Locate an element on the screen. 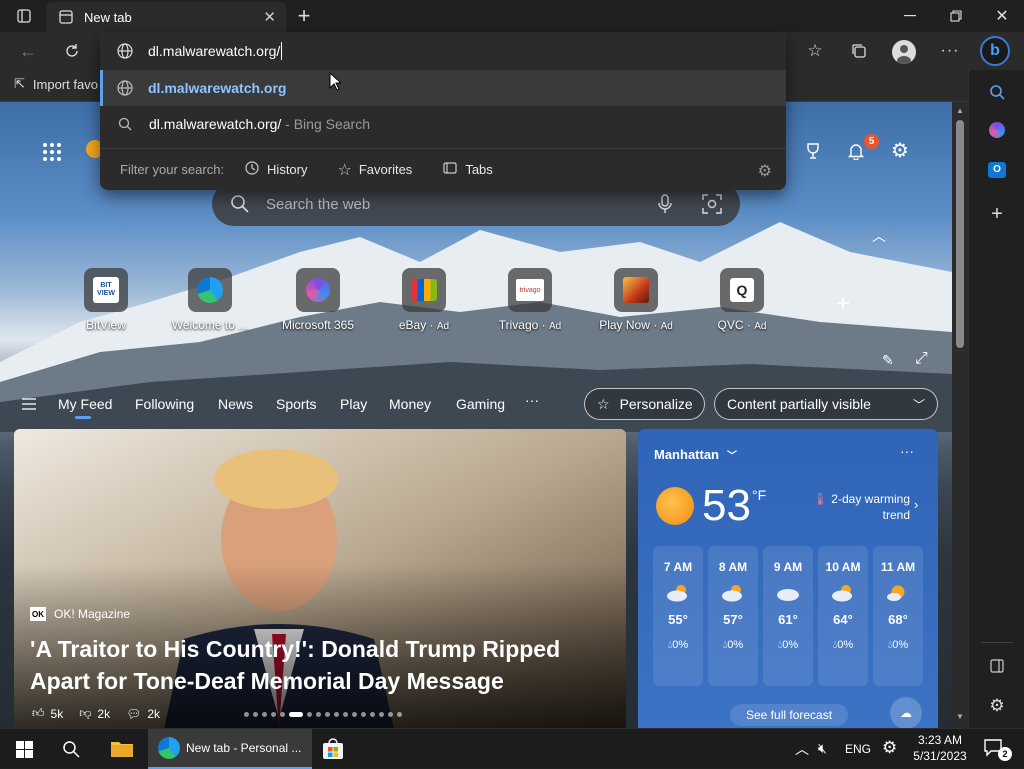 The height and width of the screenshot is (769, 1024). more-tabs-icon: ··· is located at coordinates (532, 400).